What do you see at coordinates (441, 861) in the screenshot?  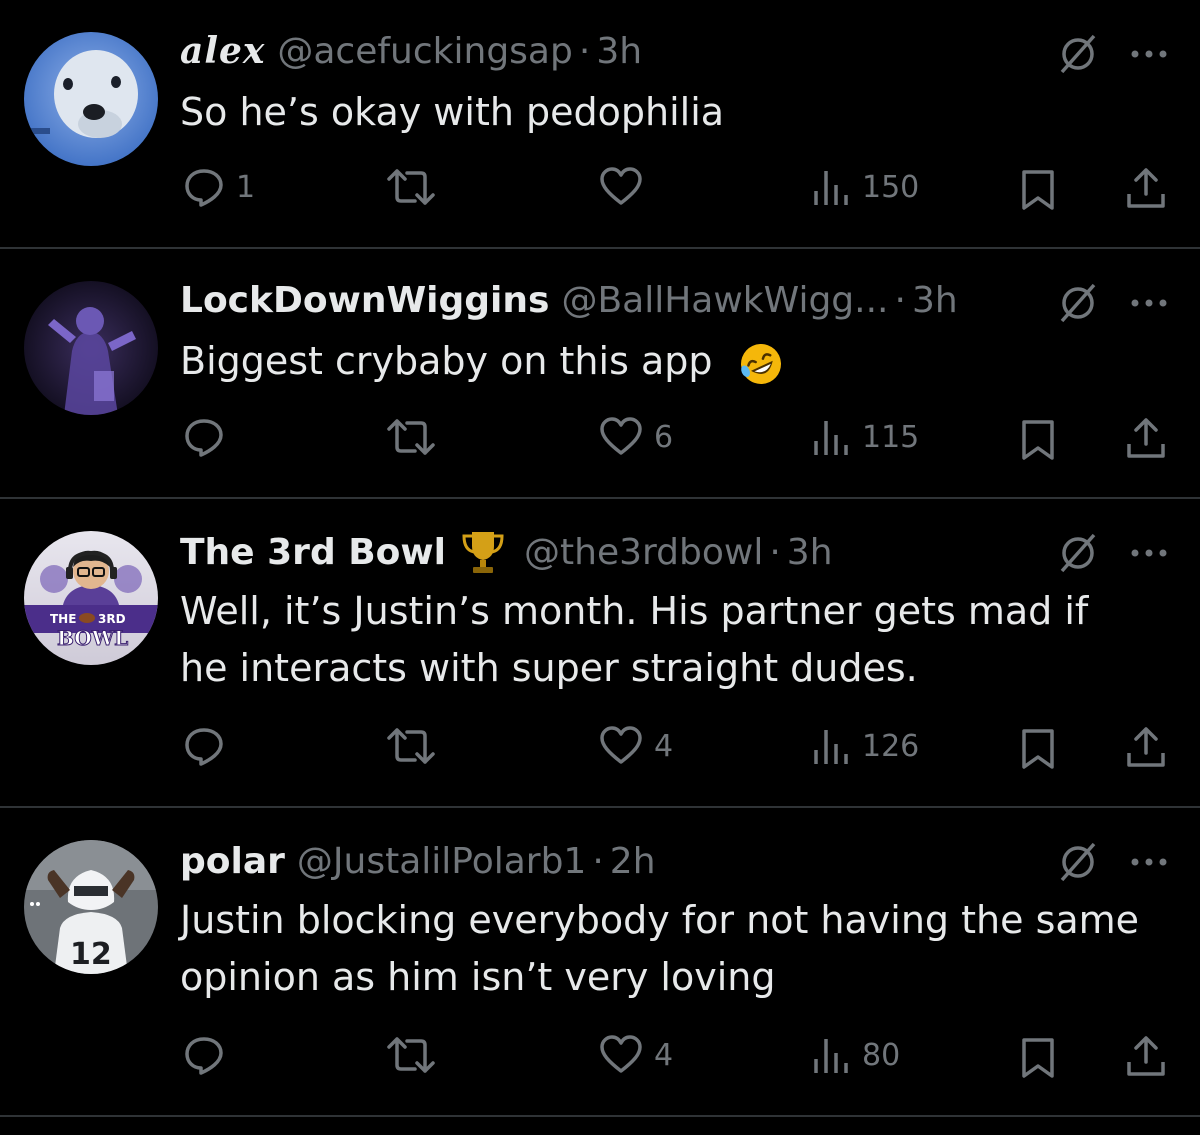 I see `user-handle: @JustalilPolarb1` at bounding box center [441, 861].